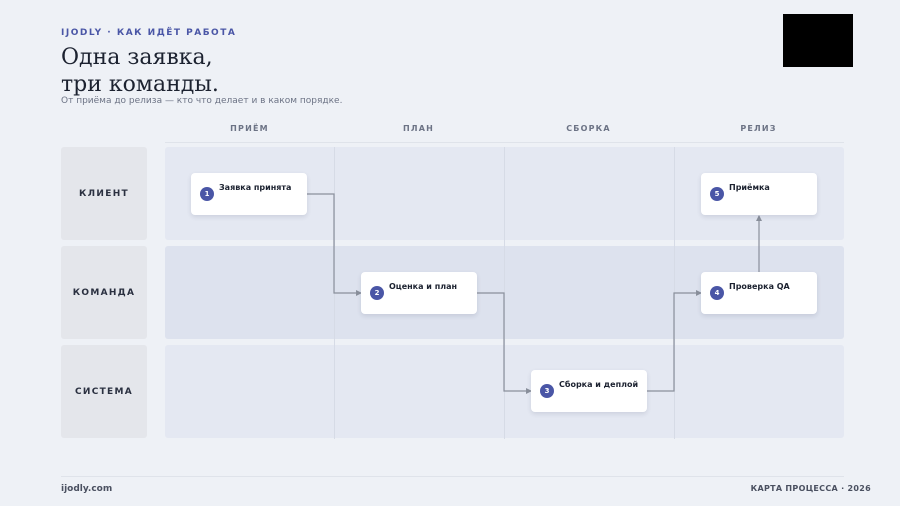  Describe the element at coordinates (589, 391) in the screenshot. I see `step-card-3: 3 Сборка и деплой` at that location.